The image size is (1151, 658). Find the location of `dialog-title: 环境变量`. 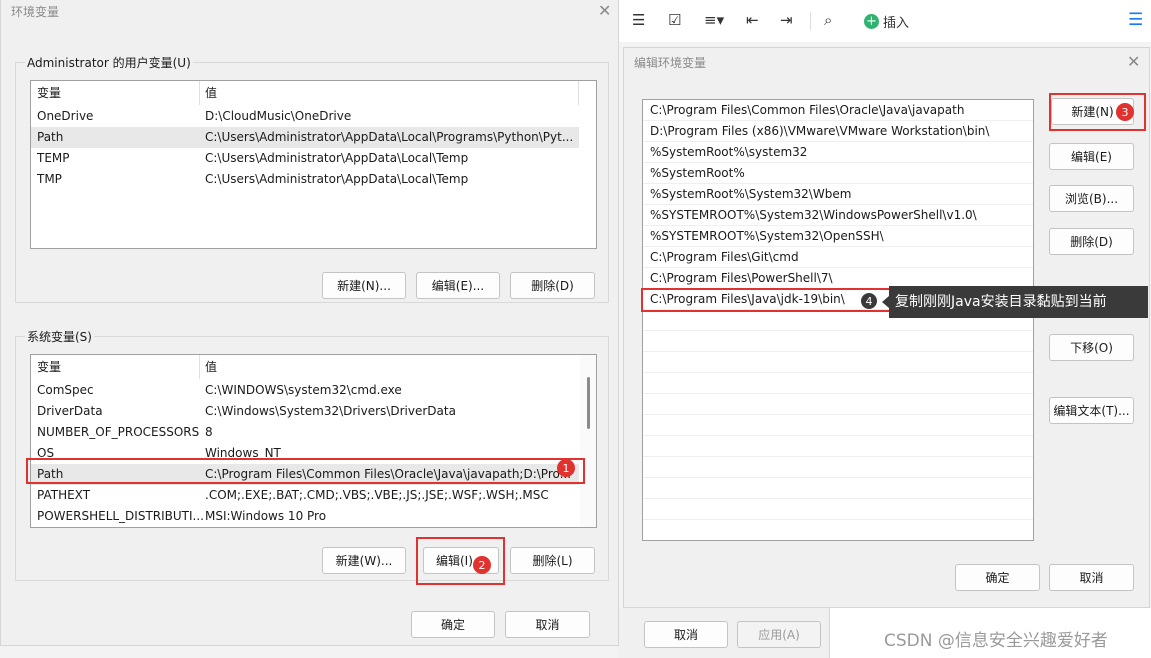

dialog-title: 环境变量 is located at coordinates (35, 12).